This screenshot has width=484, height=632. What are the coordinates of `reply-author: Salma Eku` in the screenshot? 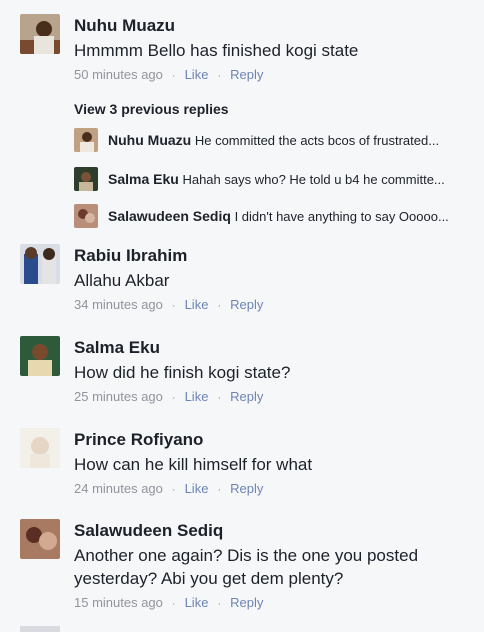 It's located at (143, 179).